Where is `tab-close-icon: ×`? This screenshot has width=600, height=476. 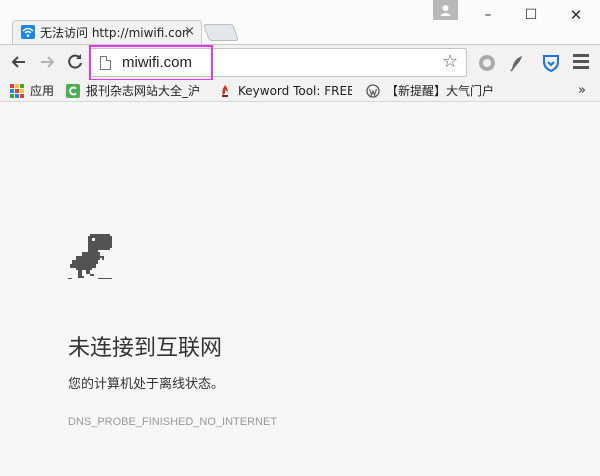 tab-close-icon: × is located at coordinates (189, 32).